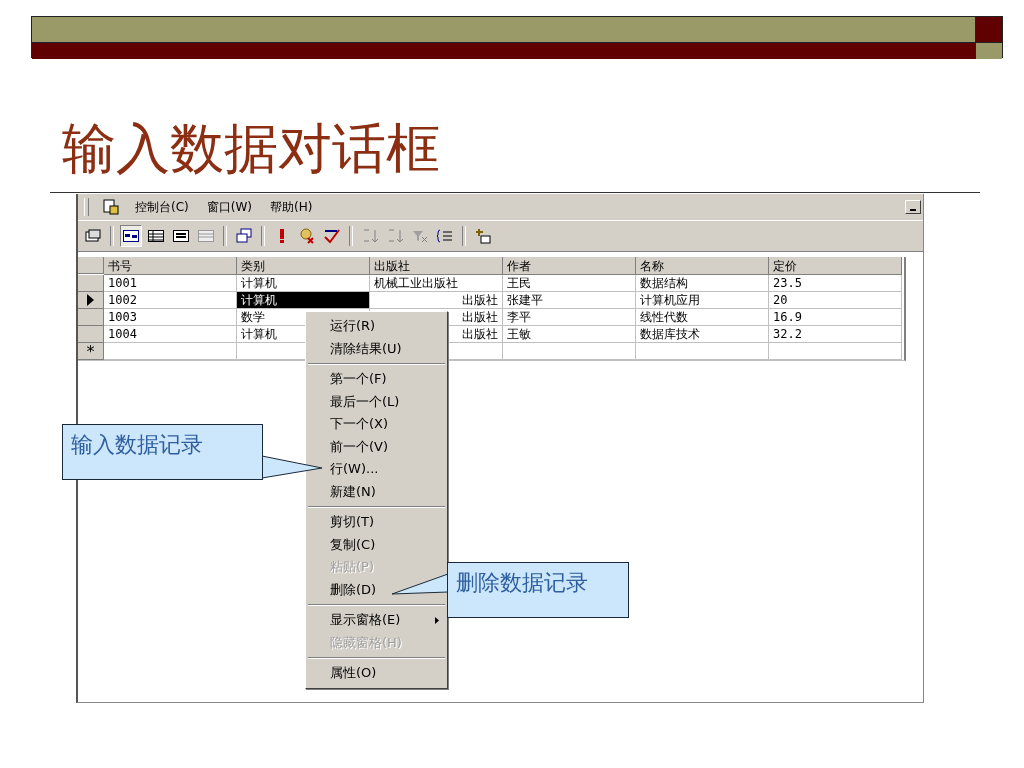 This screenshot has height=768, width=1024. I want to click on properties-icon, so click(93, 236).